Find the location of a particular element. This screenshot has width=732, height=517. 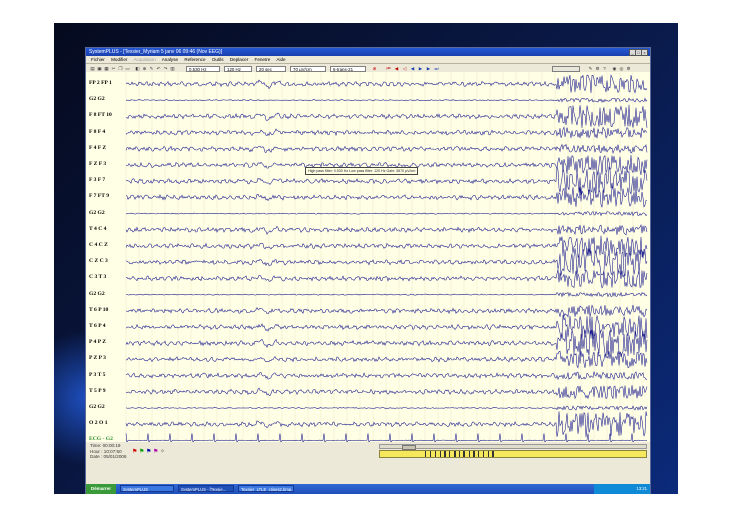

forward-icon: ▶ is located at coordinates (428, 68).